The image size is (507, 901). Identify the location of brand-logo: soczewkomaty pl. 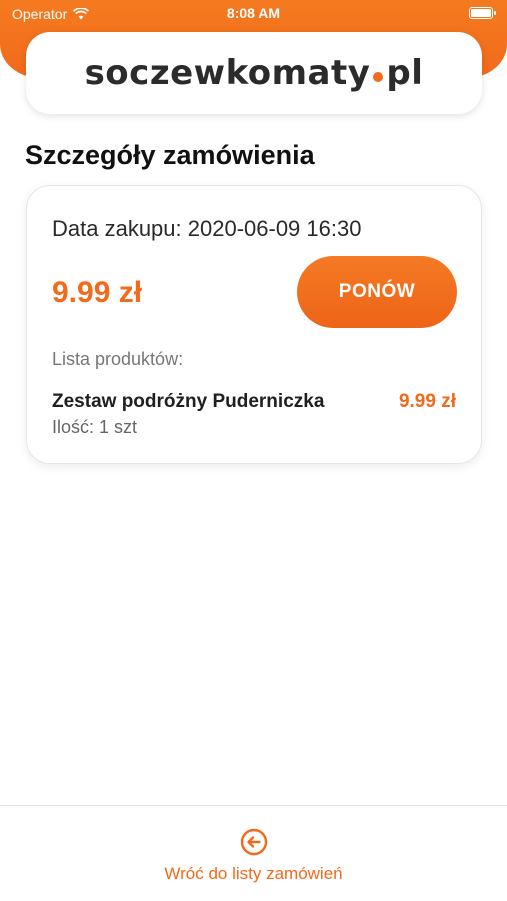
(254, 73).